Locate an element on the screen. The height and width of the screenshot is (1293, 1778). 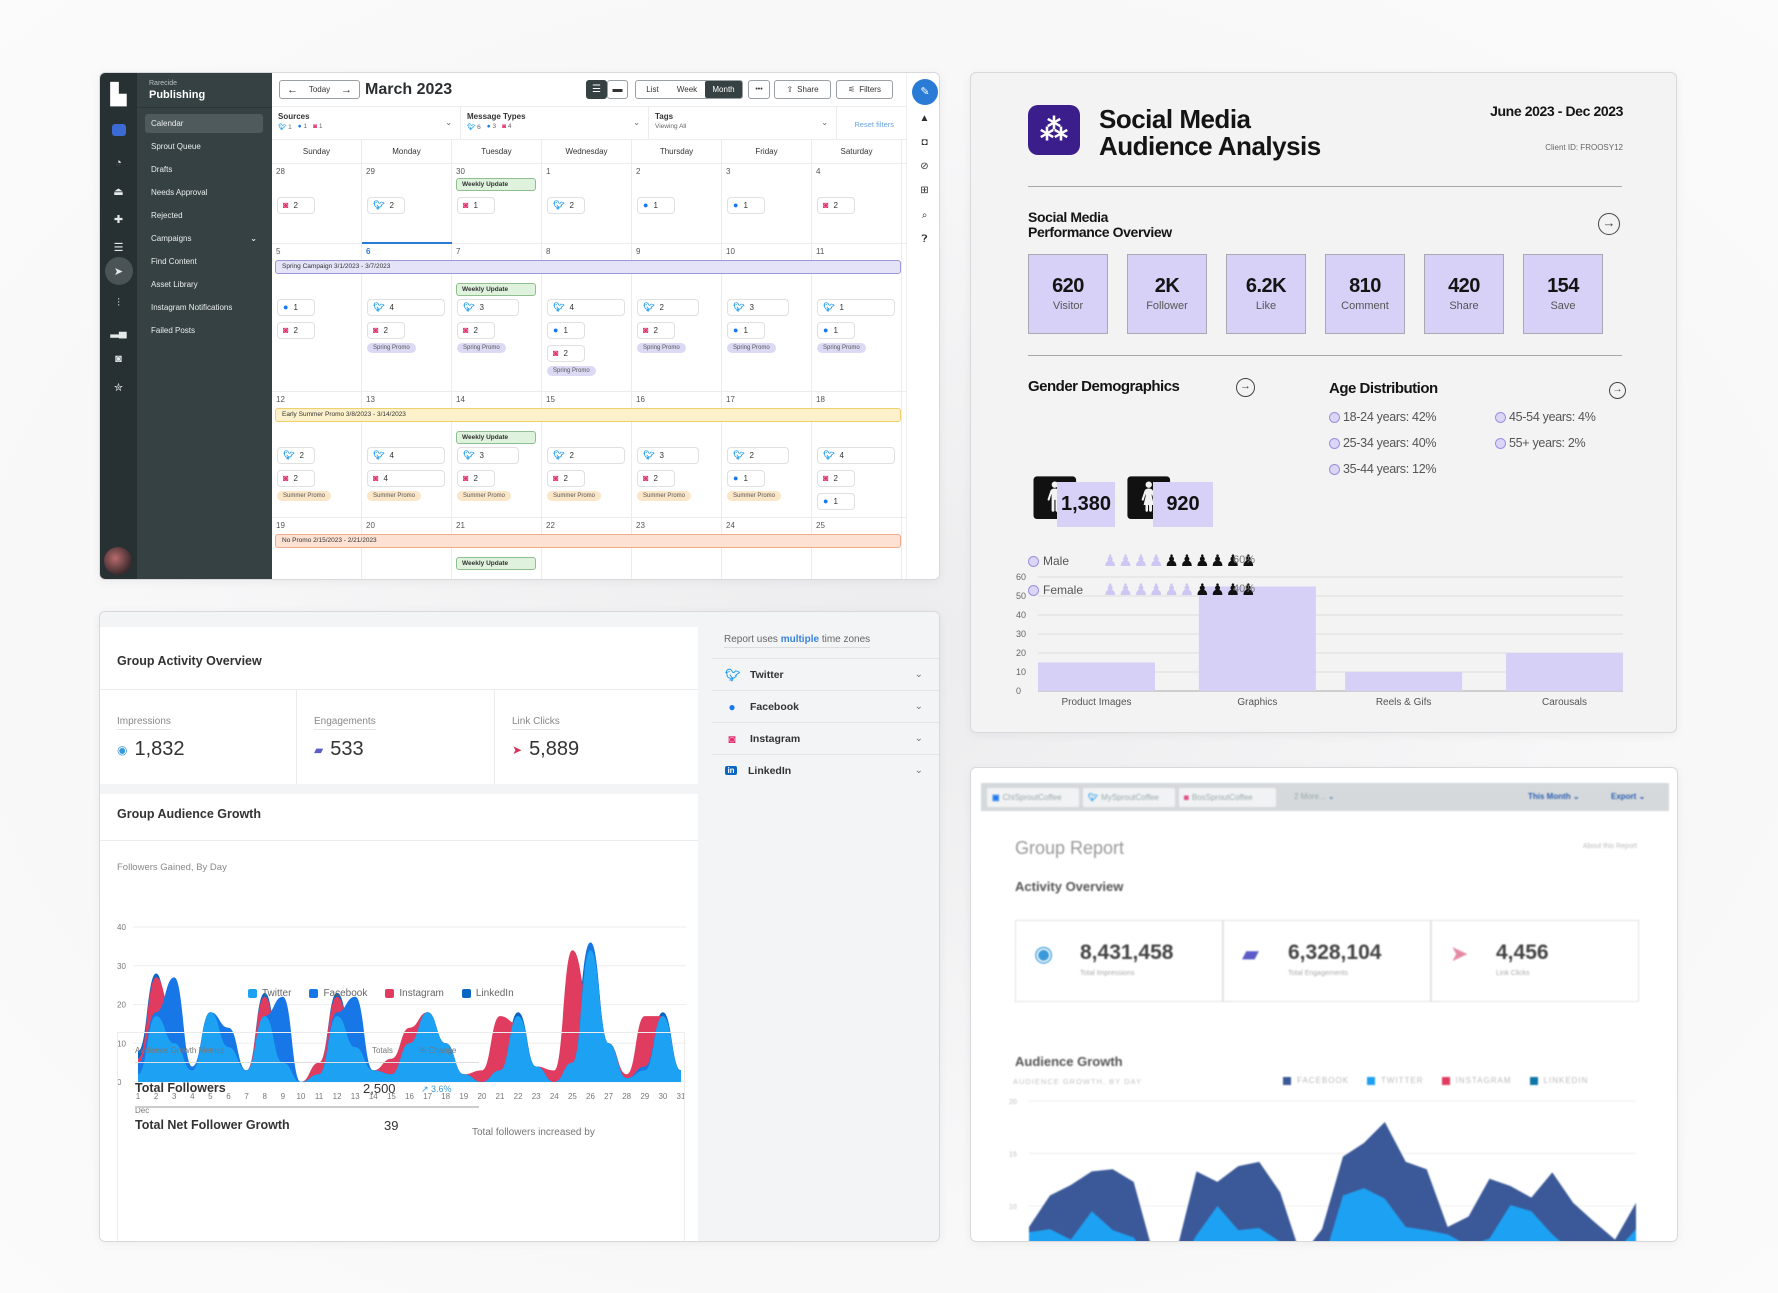
nav-item: Rejected is located at coordinates (204, 215).